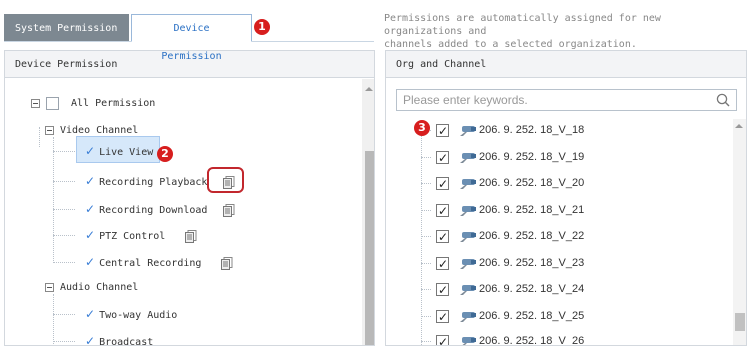  What do you see at coordinates (160, 209) in the screenshot?
I see `tree-item-recording-download: ✓ Recording Download` at bounding box center [160, 209].